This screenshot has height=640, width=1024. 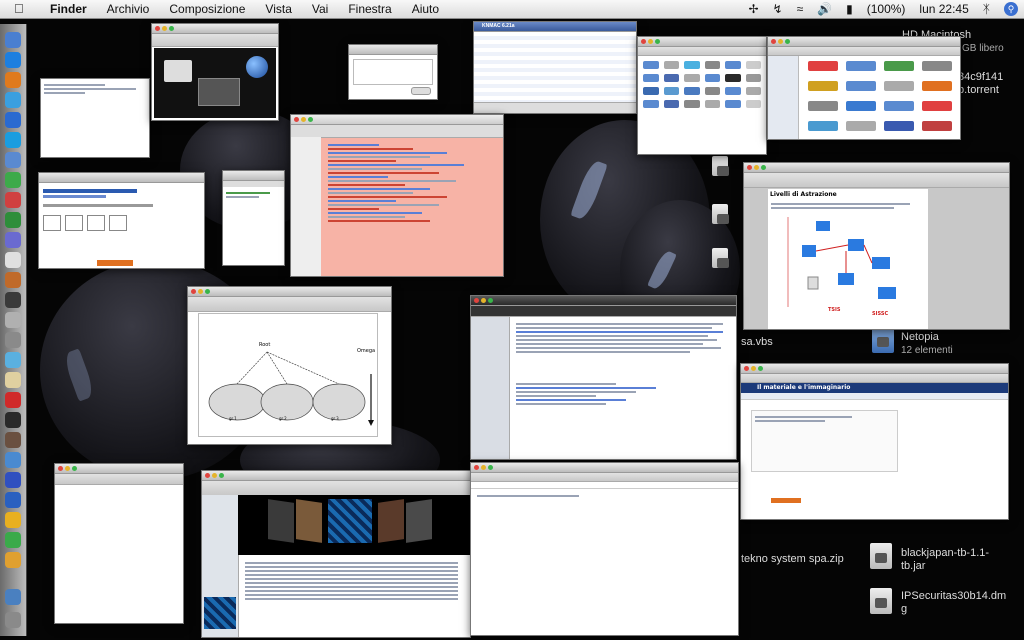 I want to click on downloads-stack-icon, so click(x=13, y=597).